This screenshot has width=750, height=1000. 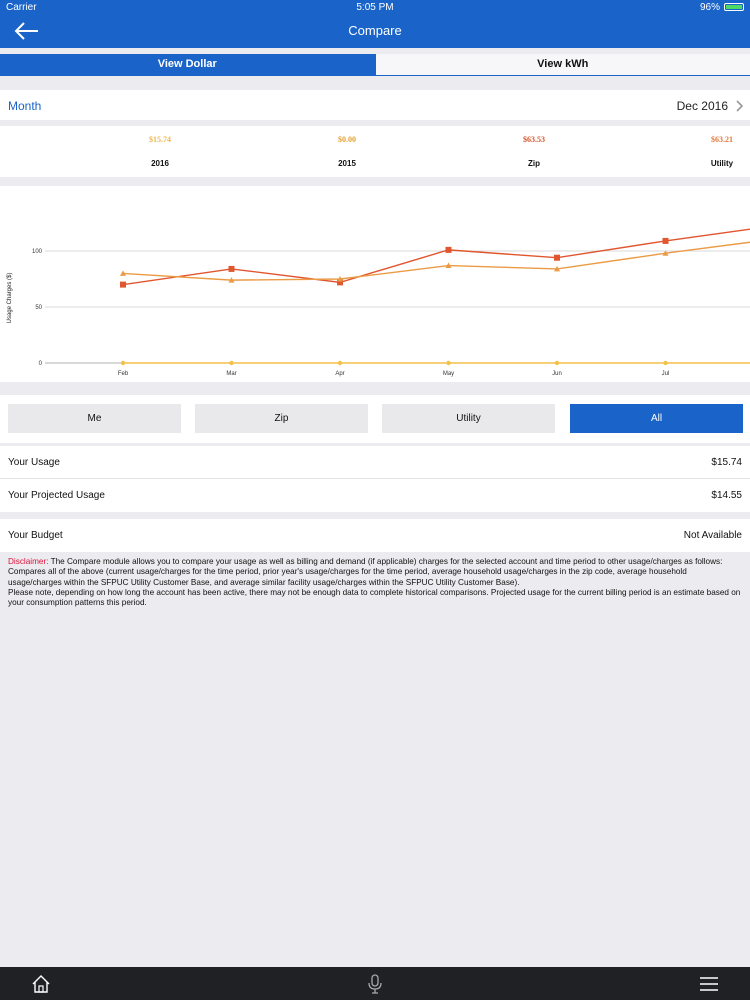 I want to click on budget-value: Not Available, so click(x=712, y=535).